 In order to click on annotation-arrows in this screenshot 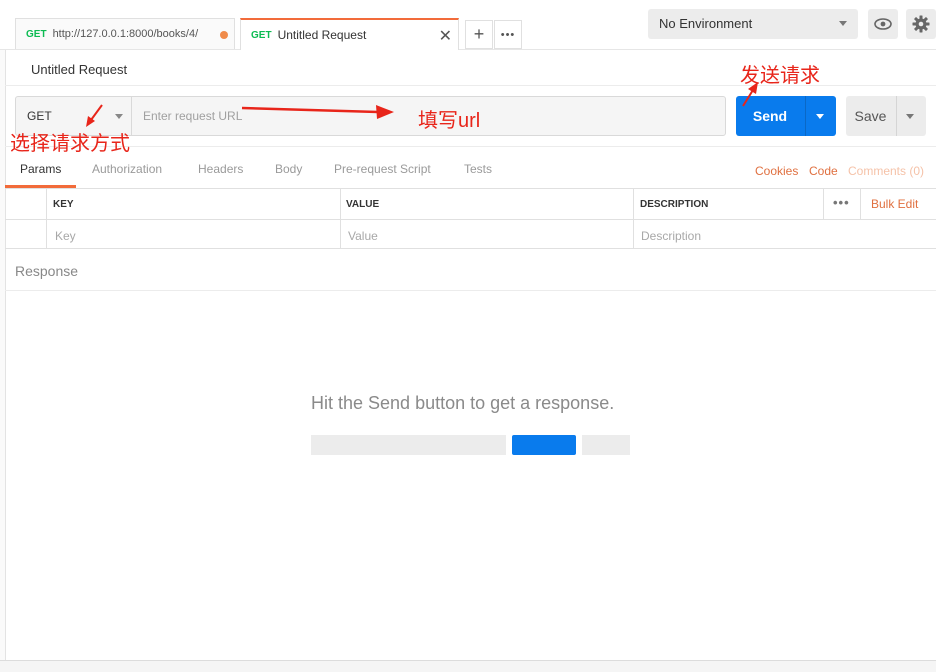, I will do `click(422, 104)`.